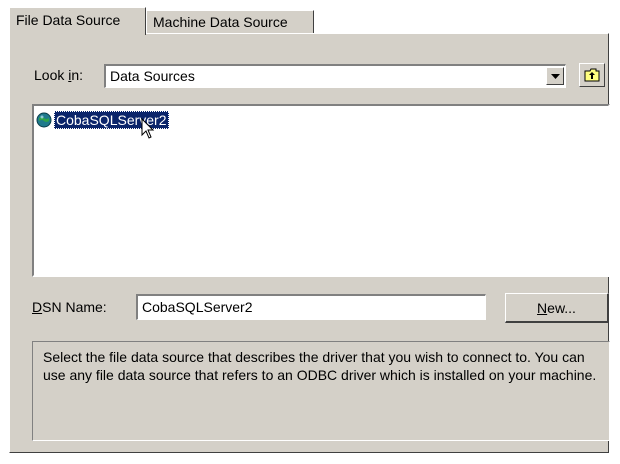 Image resolution: width=620 pixels, height=464 pixels. Describe the element at coordinates (152, 76) in the screenshot. I see `look-in-value: Data Sources` at that location.